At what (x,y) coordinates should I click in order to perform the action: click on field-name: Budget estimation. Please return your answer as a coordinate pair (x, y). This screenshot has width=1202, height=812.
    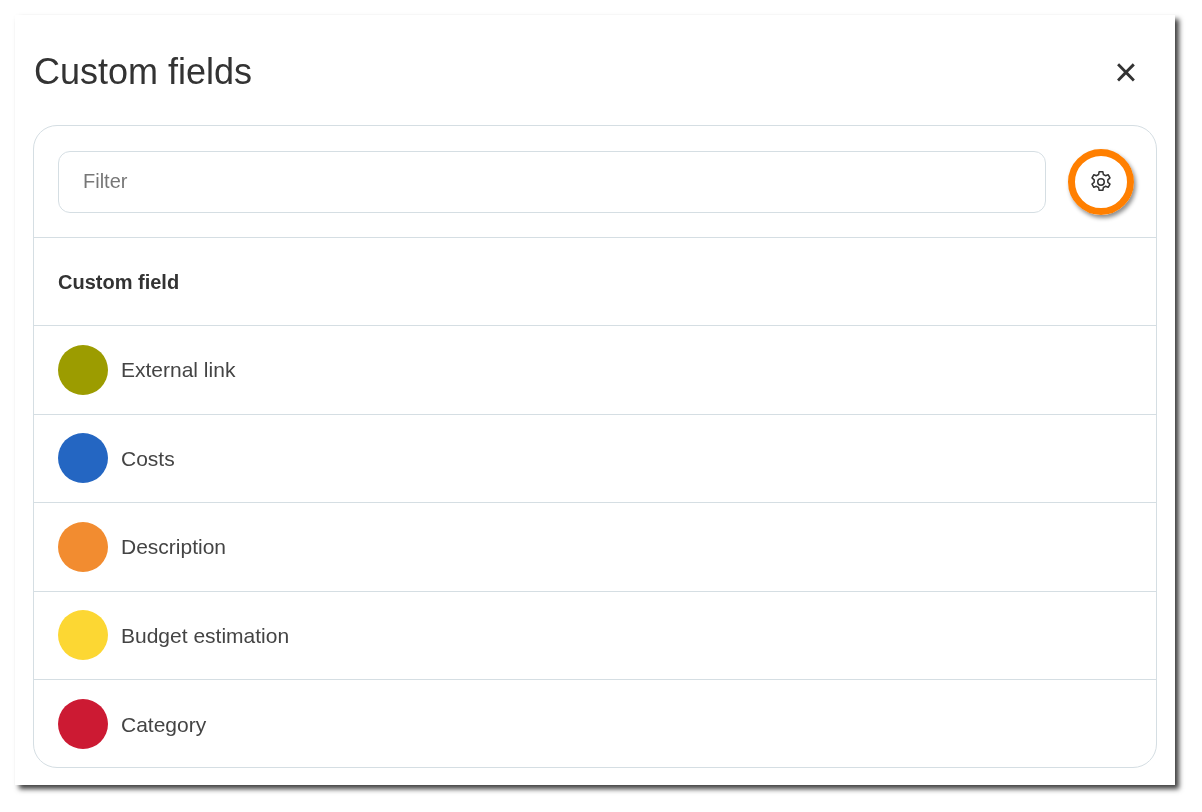
    Looking at the image, I should click on (205, 635).